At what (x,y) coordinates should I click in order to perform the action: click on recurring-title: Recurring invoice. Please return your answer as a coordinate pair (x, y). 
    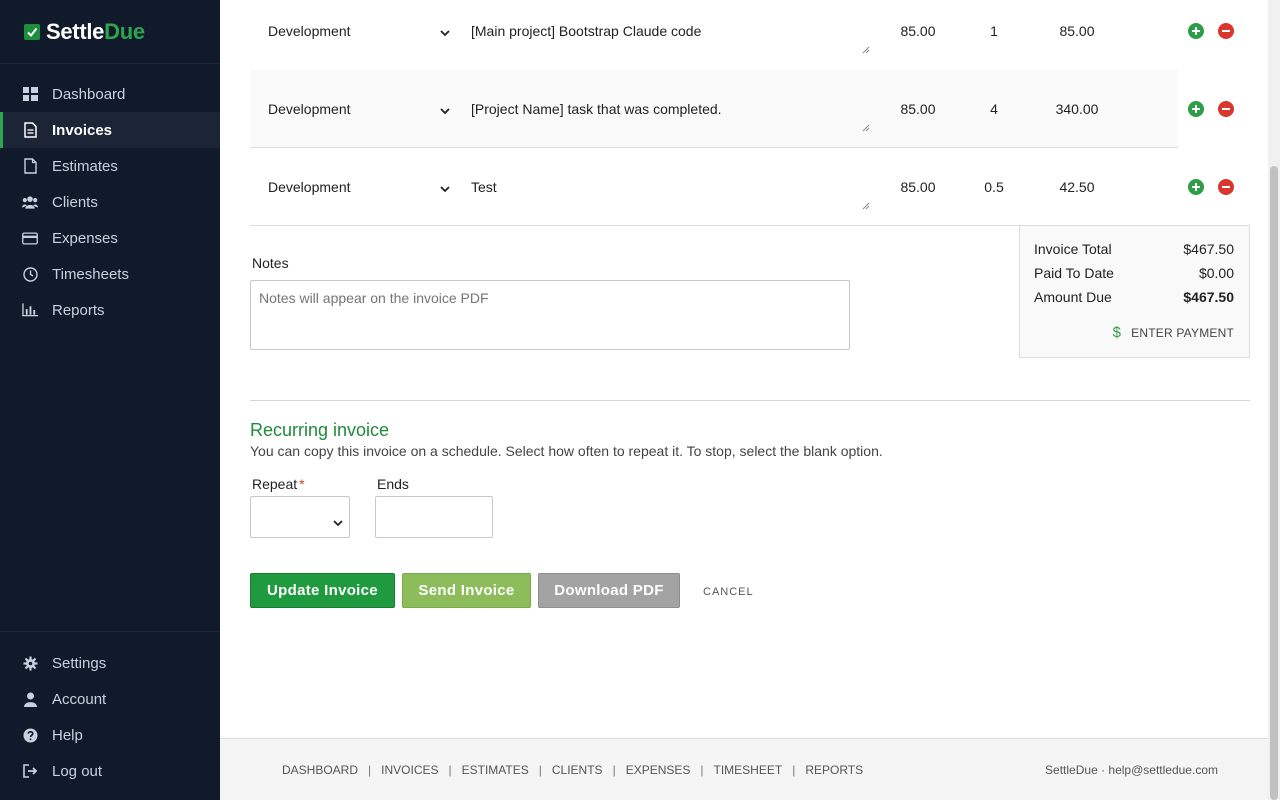
    Looking at the image, I should click on (320, 430).